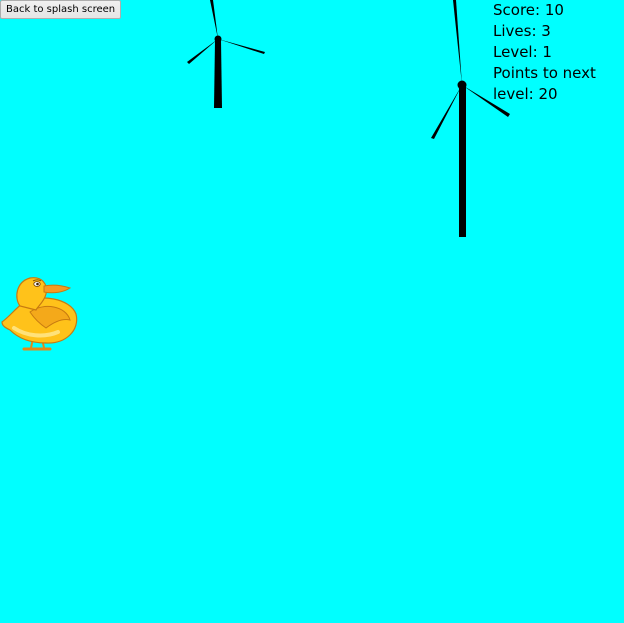  I want to click on lives-display: Lives: 3, so click(522, 31).